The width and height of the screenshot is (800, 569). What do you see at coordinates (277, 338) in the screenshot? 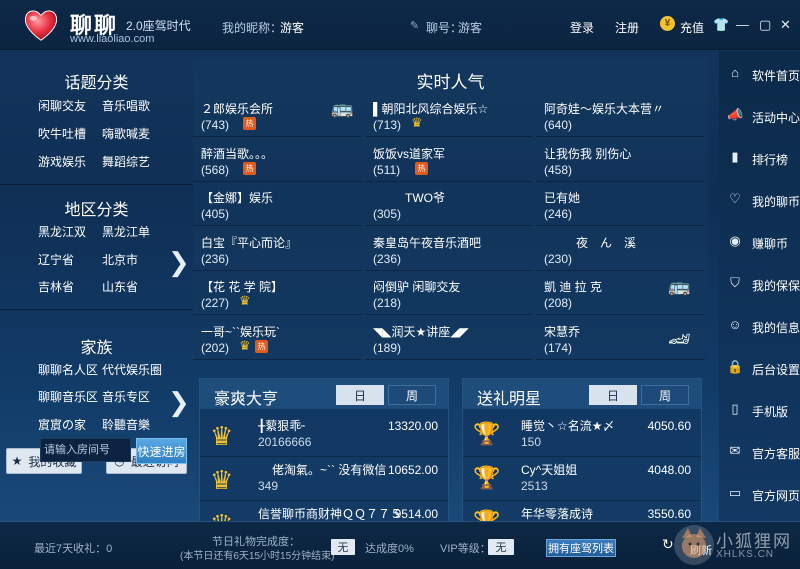
I see `room-item: 一哥~``娱乐玩` (202) 热 ♛` at bounding box center [277, 338].